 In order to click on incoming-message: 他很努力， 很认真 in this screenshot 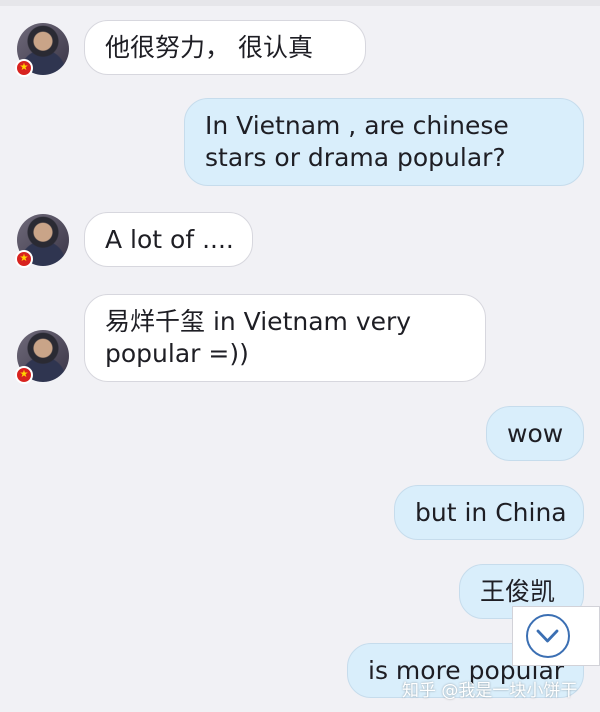, I will do `click(225, 47)`.